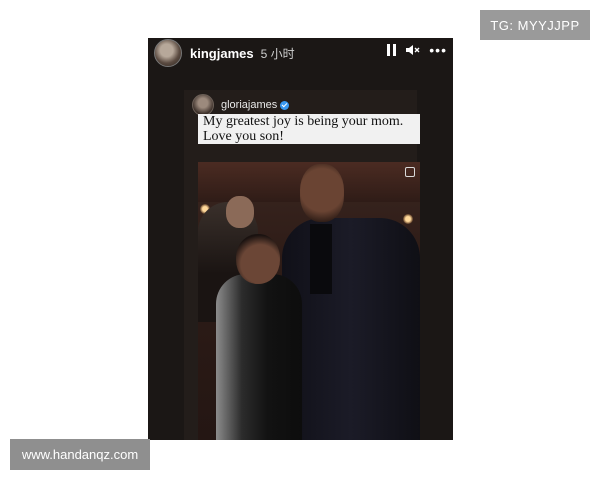 This screenshot has height=480, width=600. I want to click on profile-avatar, so click(168, 53).